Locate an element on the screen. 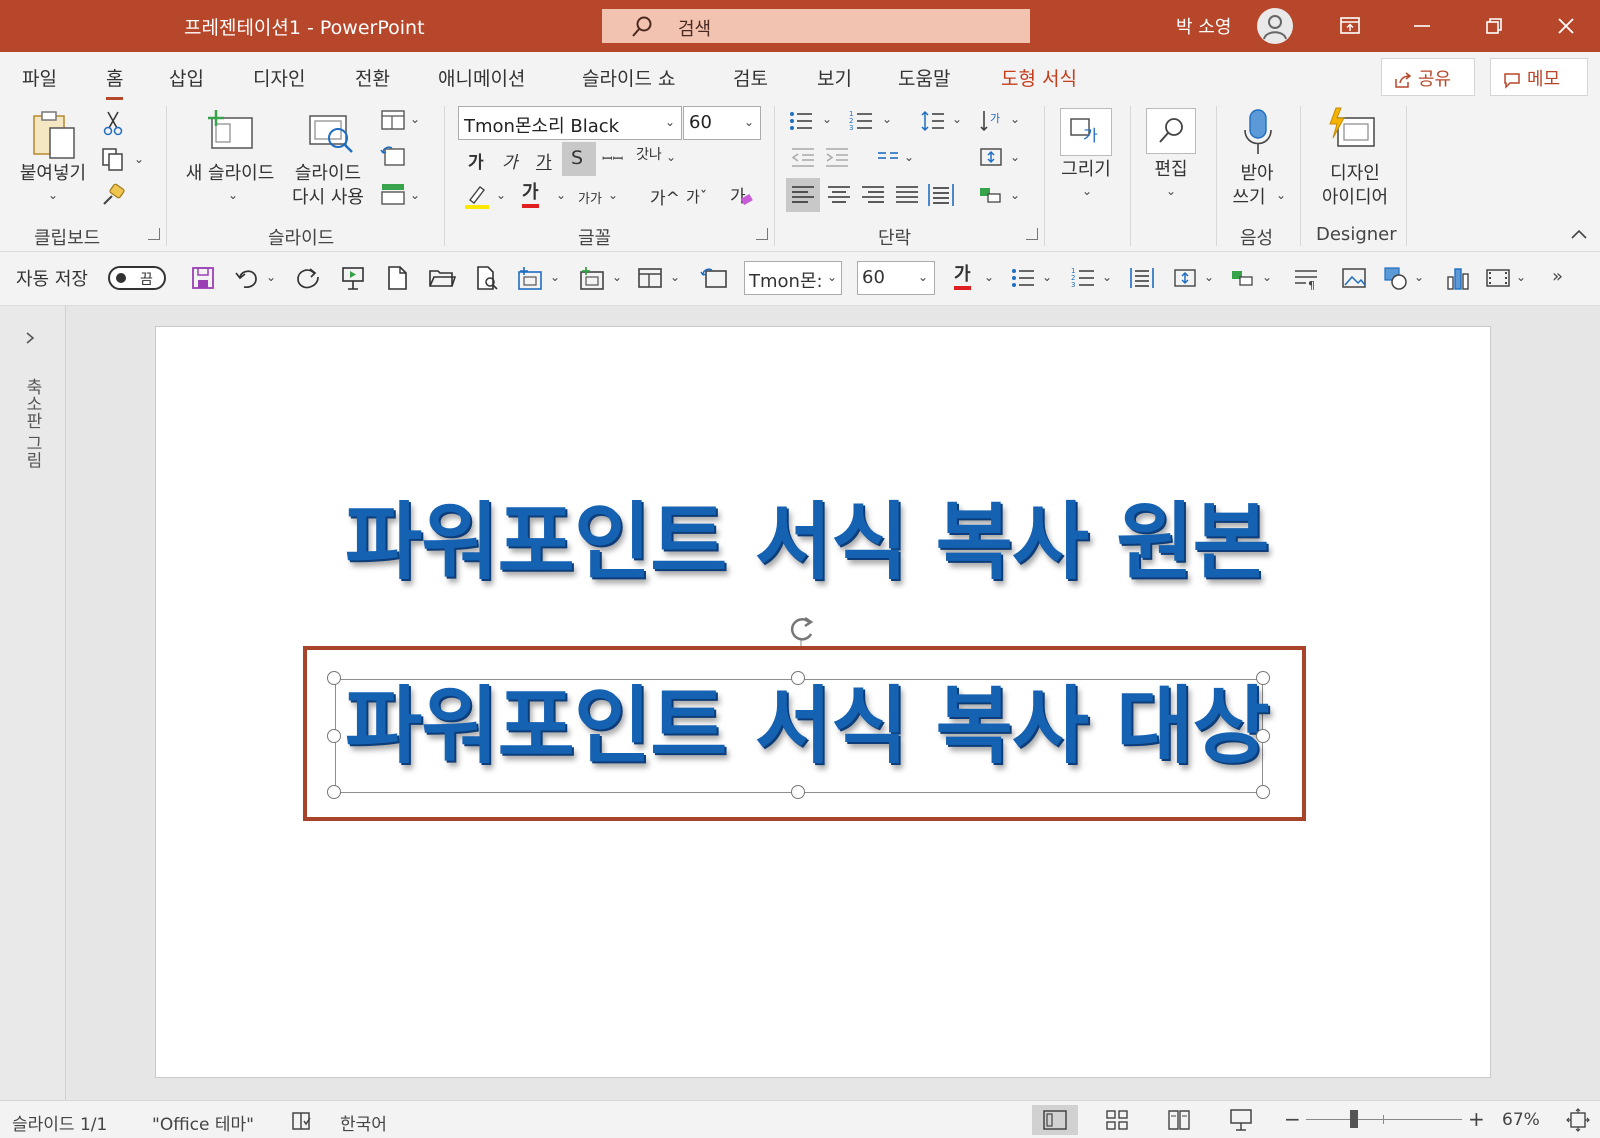  resize-handle-bottom-right is located at coordinates (1263, 792).